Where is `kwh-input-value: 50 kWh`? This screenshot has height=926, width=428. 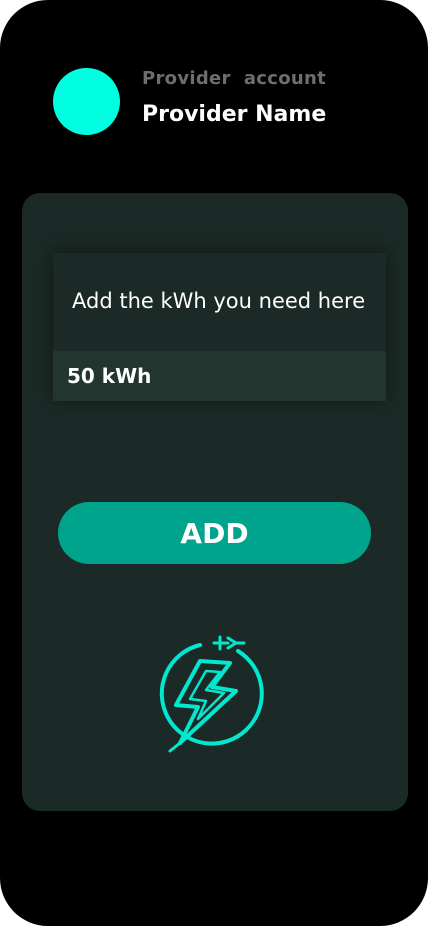
kwh-input-value: 50 kWh is located at coordinates (109, 376).